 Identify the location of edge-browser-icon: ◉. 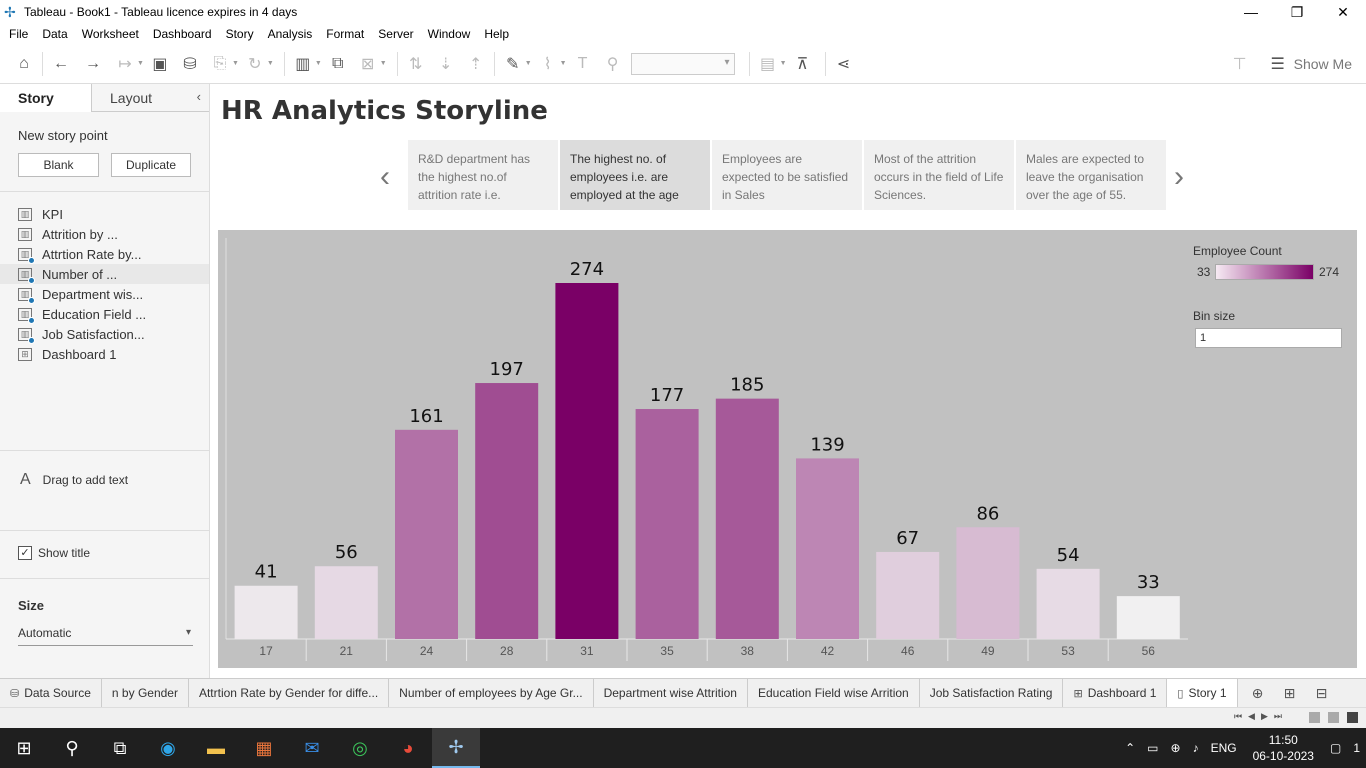
(168, 748).